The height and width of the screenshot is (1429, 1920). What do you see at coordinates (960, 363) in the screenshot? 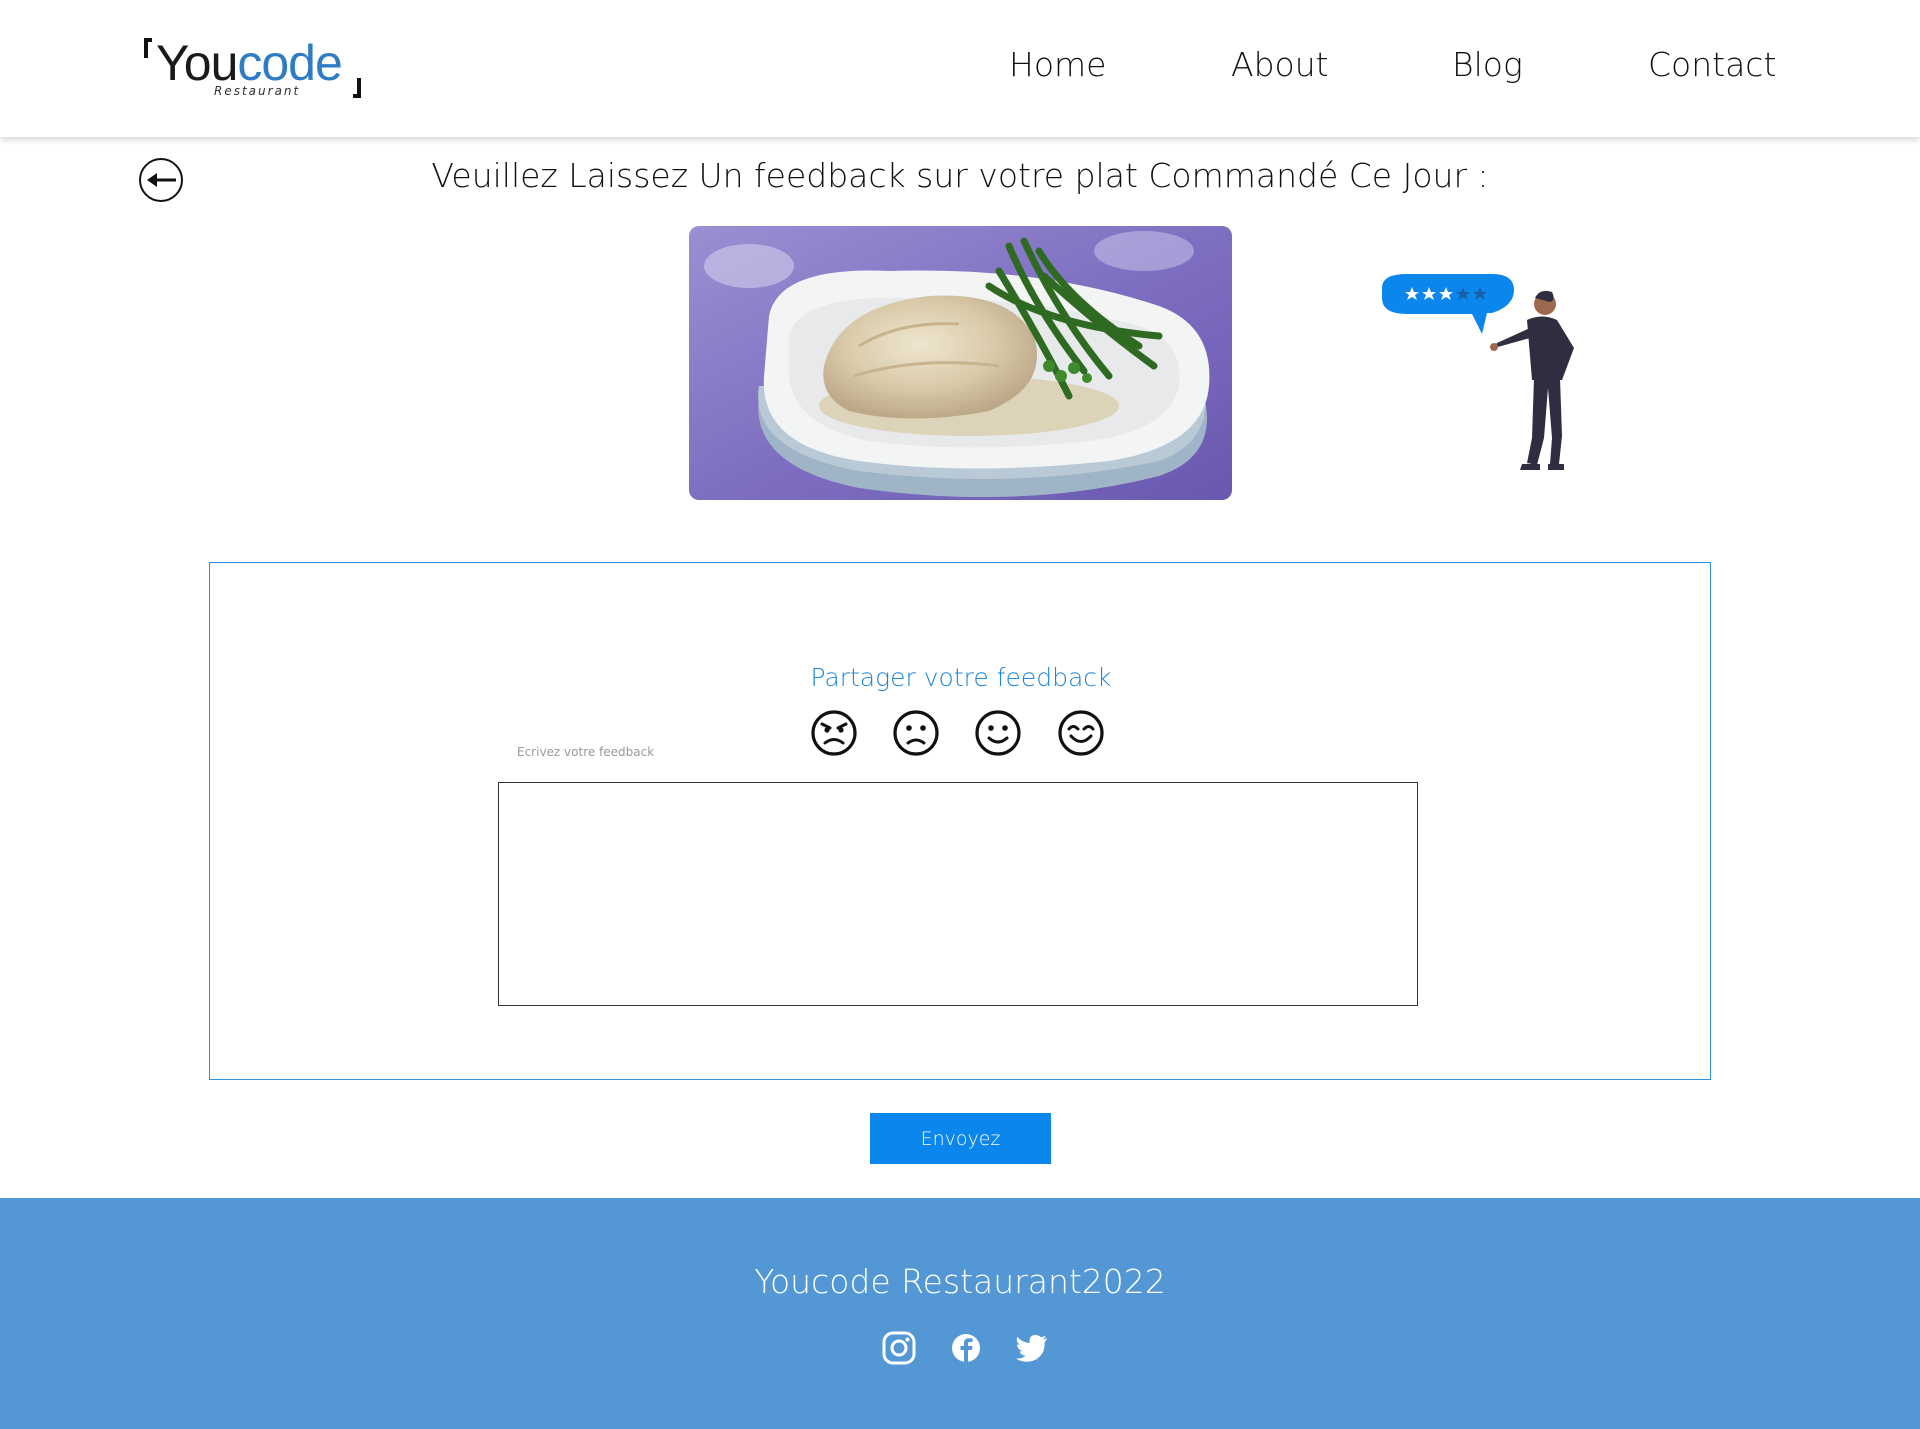
I see `dish-photo` at bounding box center [960, 363].